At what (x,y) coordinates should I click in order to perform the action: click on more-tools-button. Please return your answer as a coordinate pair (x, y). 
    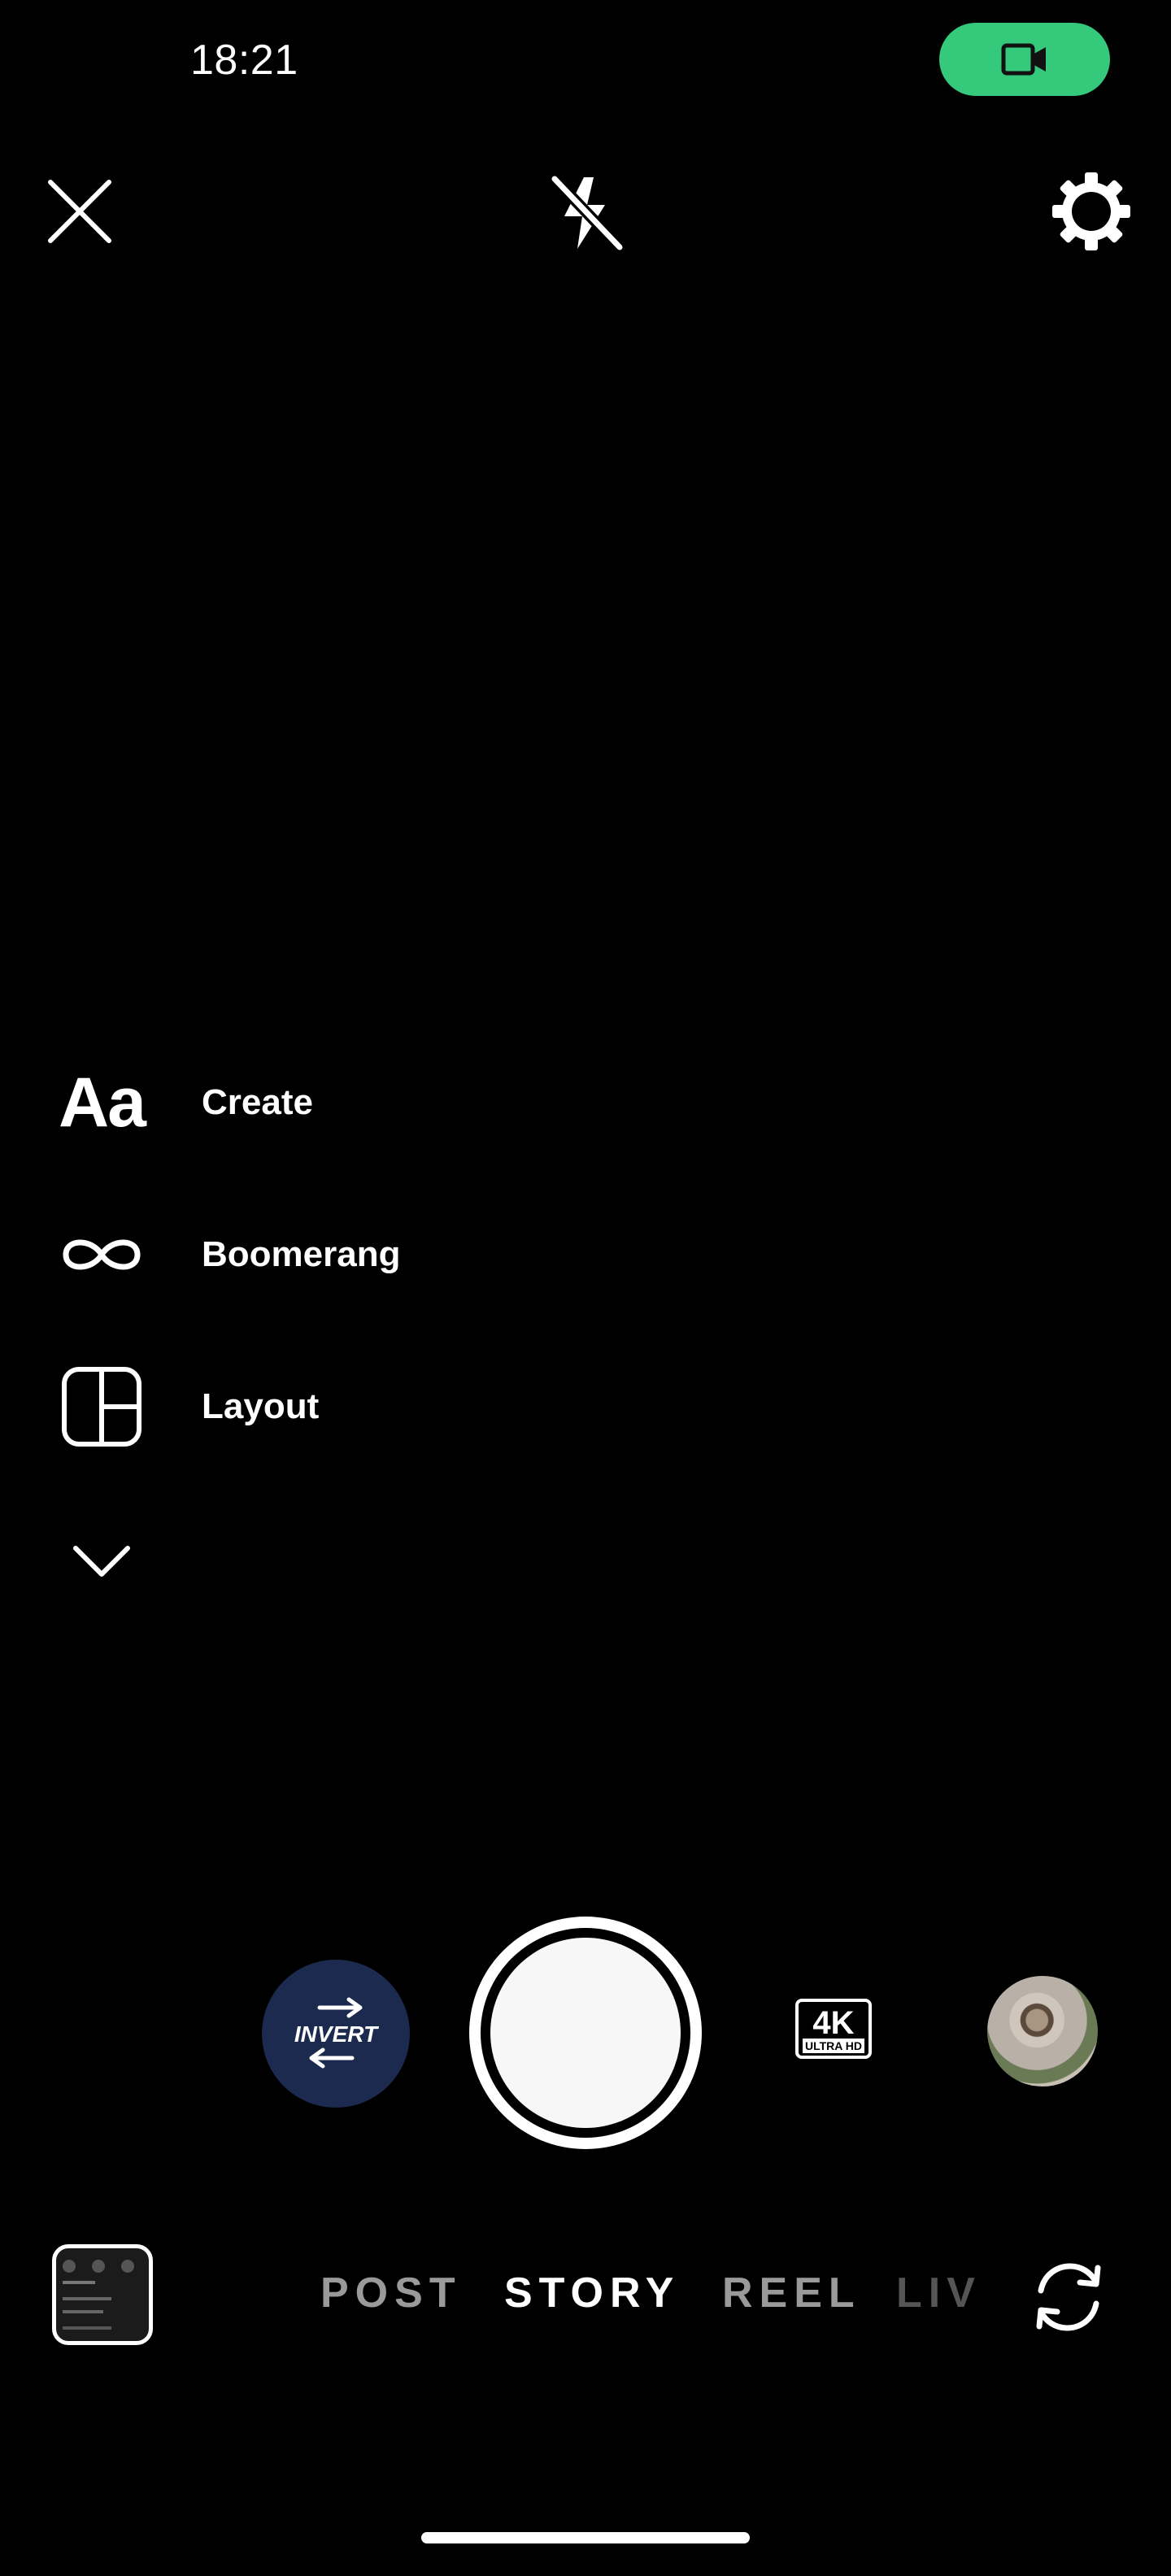
    Looking at the image, I should click on (102, 1561).